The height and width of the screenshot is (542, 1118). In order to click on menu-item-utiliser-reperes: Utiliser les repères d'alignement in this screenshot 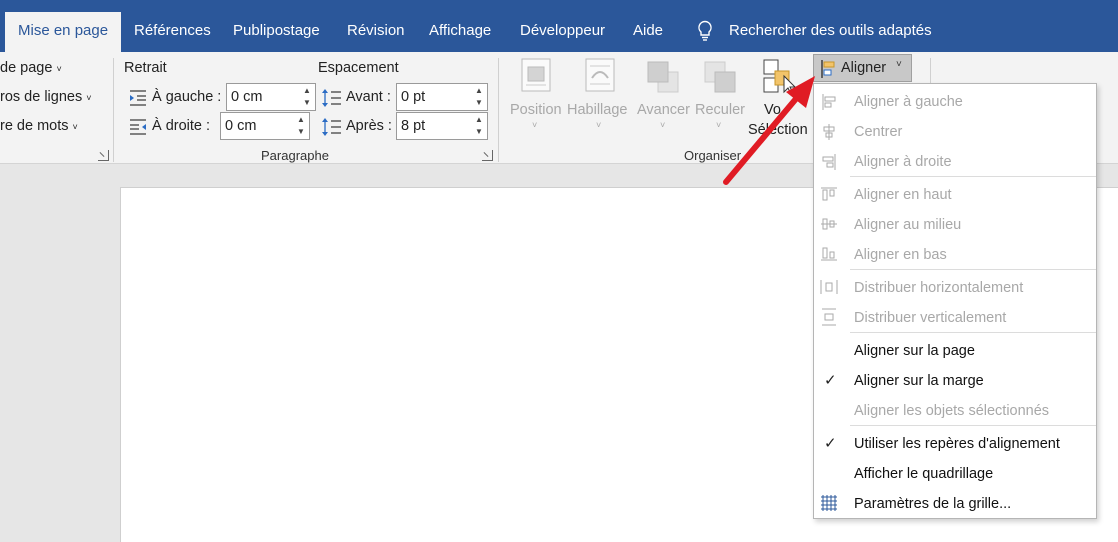, I will do `click(957, 444)`.